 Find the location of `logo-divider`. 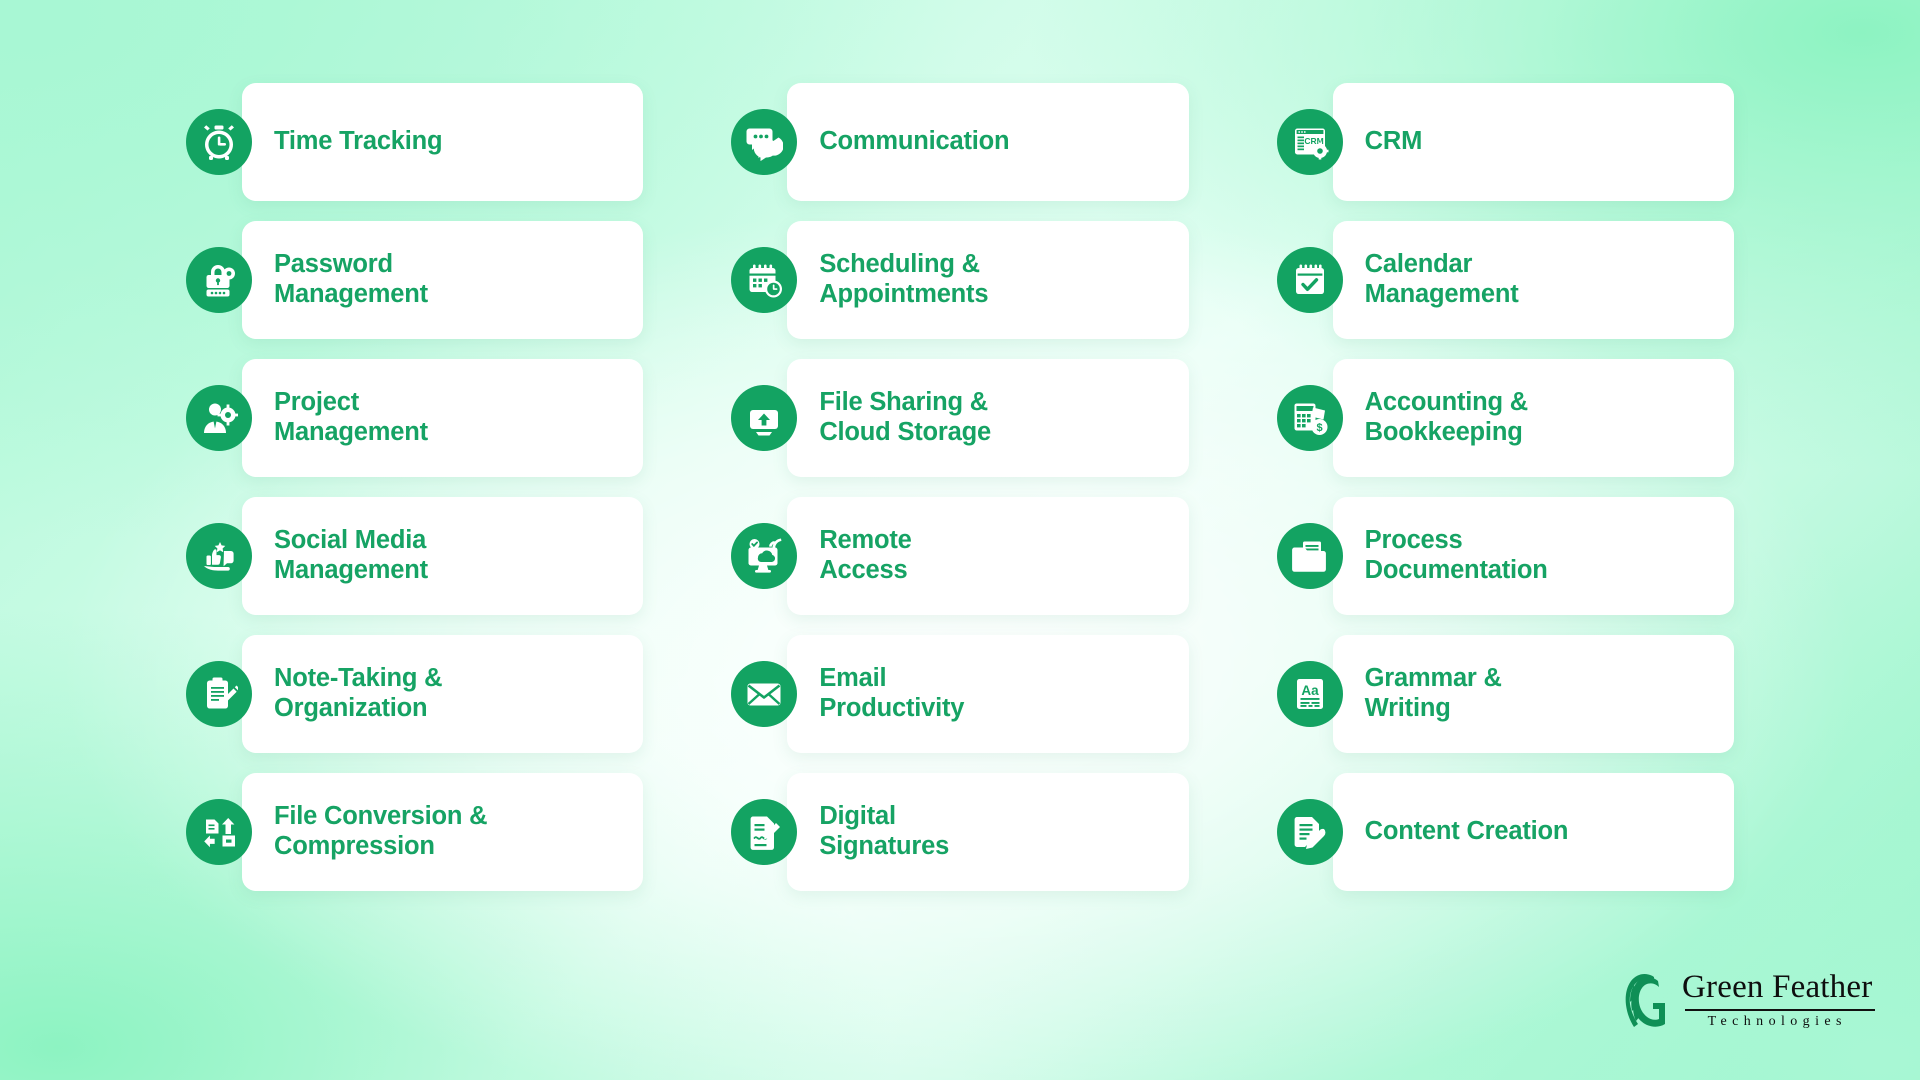

logo-divider is located at coordinates (1780, 1010).